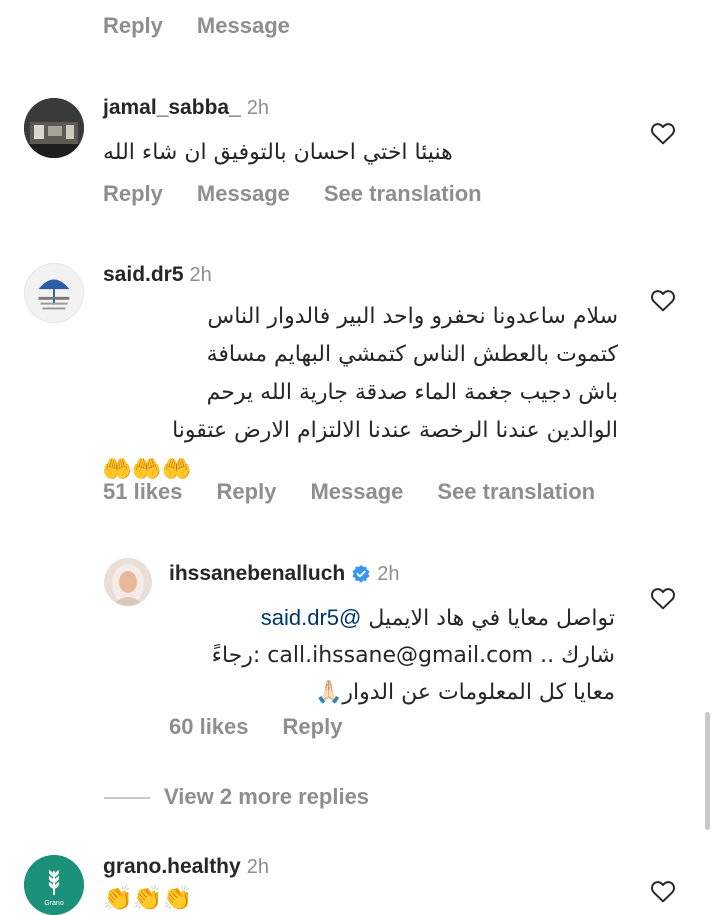 This screenshot has height=915, width=720. What do you see at coordinates (148, 898) in the screenshot?
I see `emoji-line: 👏👏👏` at bounding box center [148, 898].